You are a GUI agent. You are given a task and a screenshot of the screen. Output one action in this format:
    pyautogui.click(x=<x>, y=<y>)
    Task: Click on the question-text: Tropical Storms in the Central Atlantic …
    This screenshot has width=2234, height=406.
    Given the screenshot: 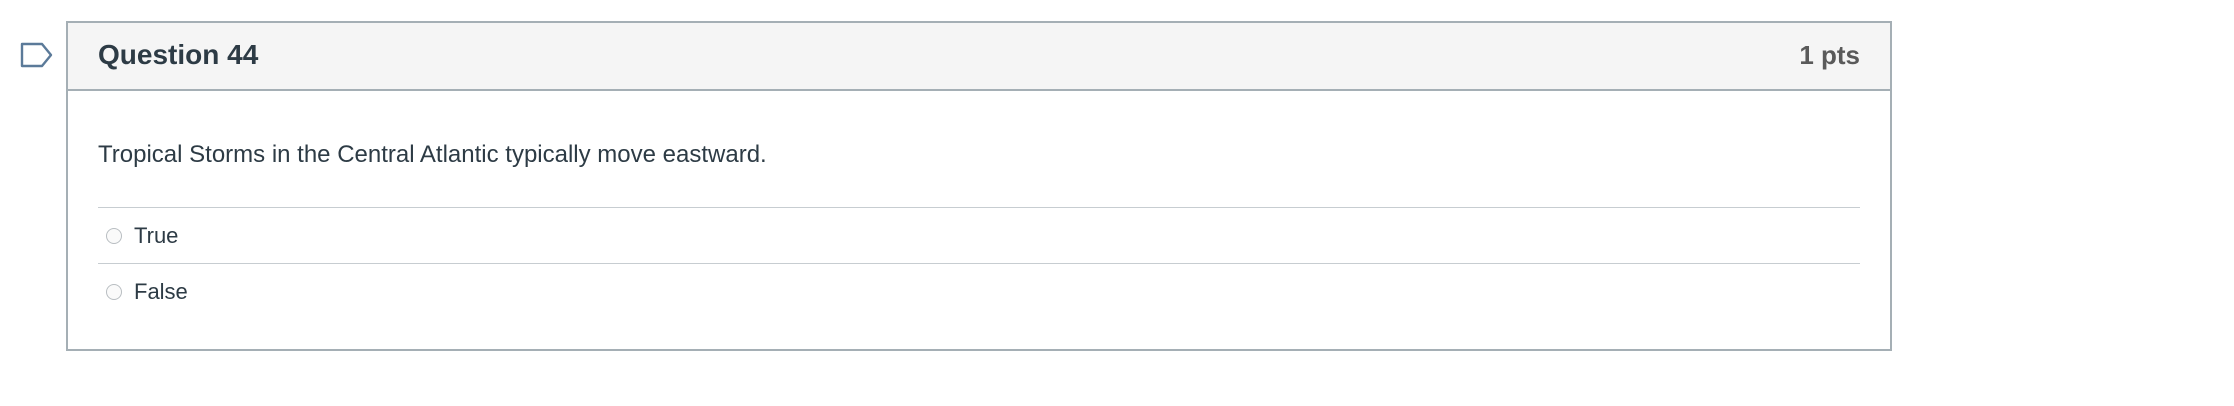 What is the action you would take?
    pyautogui.click(x=432, y=154)
    